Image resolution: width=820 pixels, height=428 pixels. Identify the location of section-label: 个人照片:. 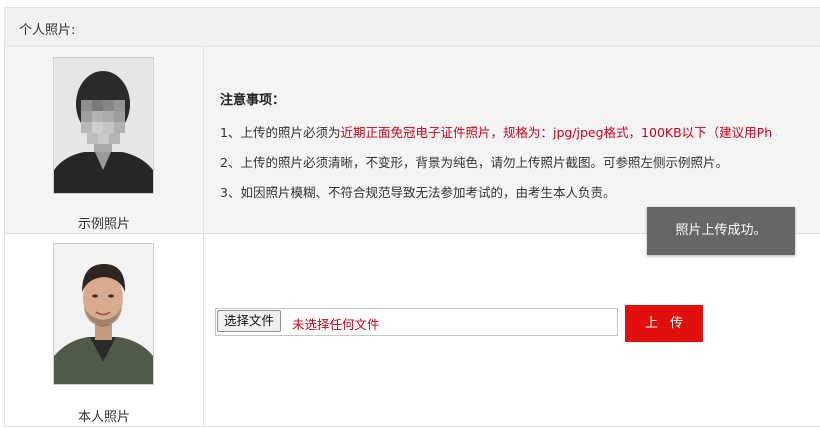
(47, 30).